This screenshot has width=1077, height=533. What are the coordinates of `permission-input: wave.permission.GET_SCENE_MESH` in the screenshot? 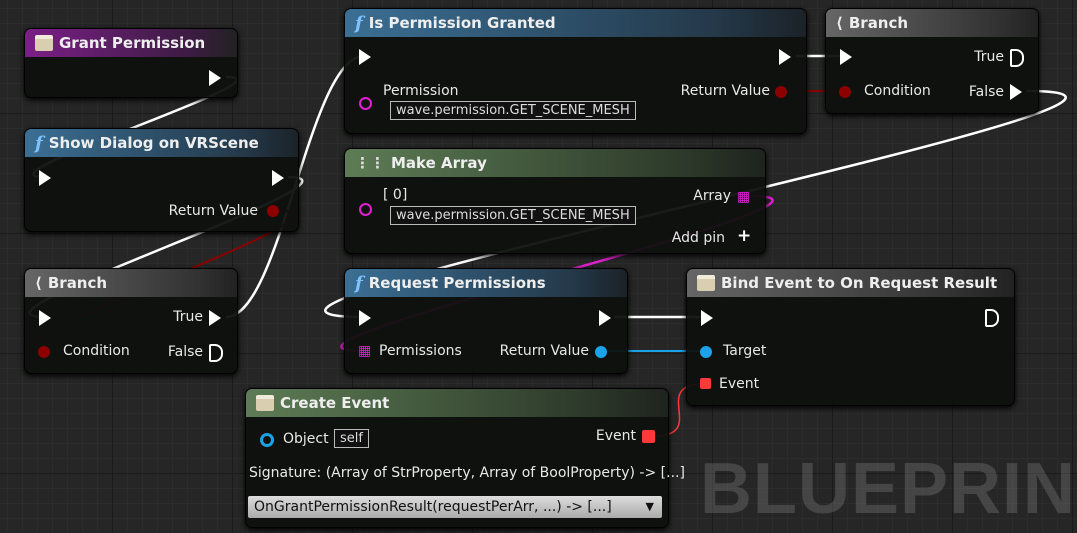 It's located at (513, 110).